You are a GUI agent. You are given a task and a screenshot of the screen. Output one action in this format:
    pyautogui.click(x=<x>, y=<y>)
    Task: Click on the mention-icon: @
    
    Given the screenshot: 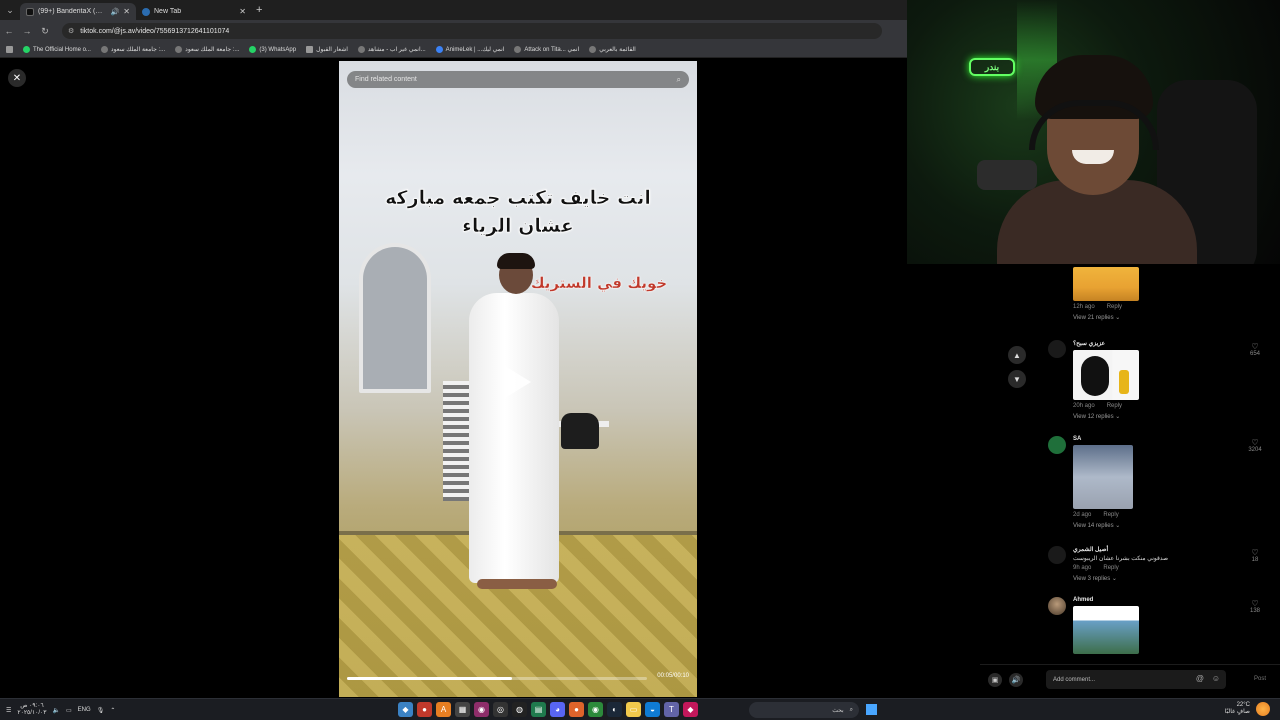 What is the action you would take?
    pyautogui.click(x=1200, y=678)
    